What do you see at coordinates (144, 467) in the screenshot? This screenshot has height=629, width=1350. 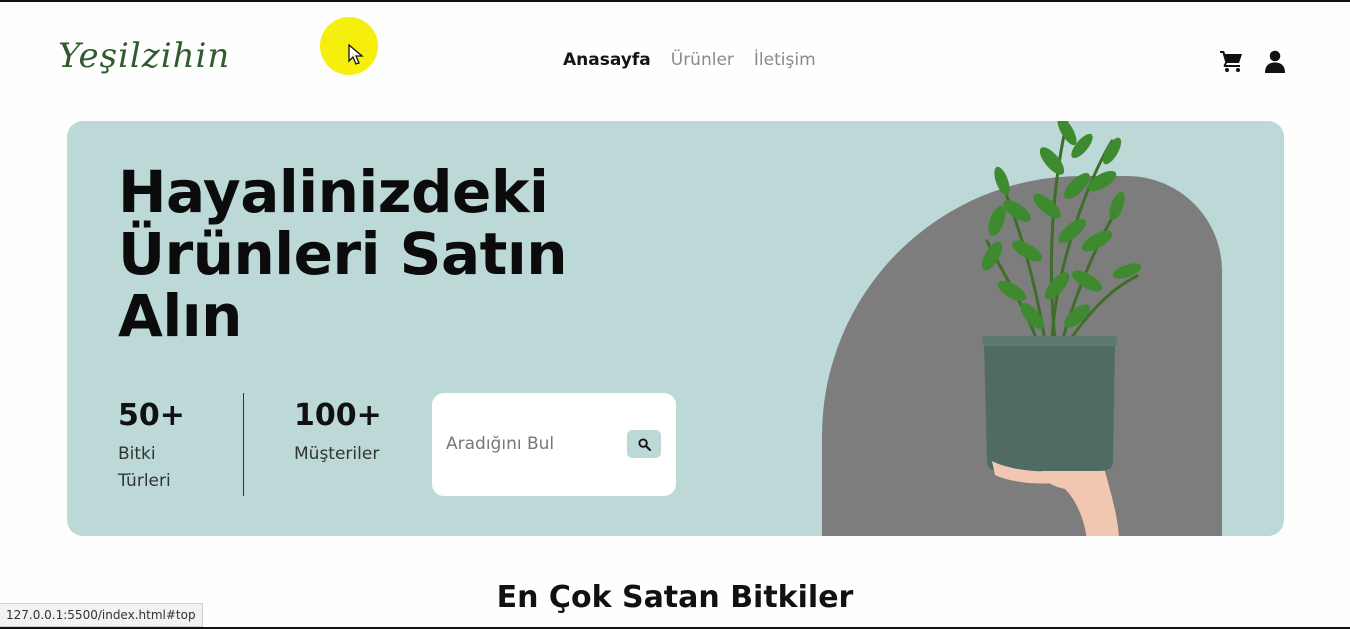 I see `stat-label: Bitki Türleri` at bounding box center [144, 467].